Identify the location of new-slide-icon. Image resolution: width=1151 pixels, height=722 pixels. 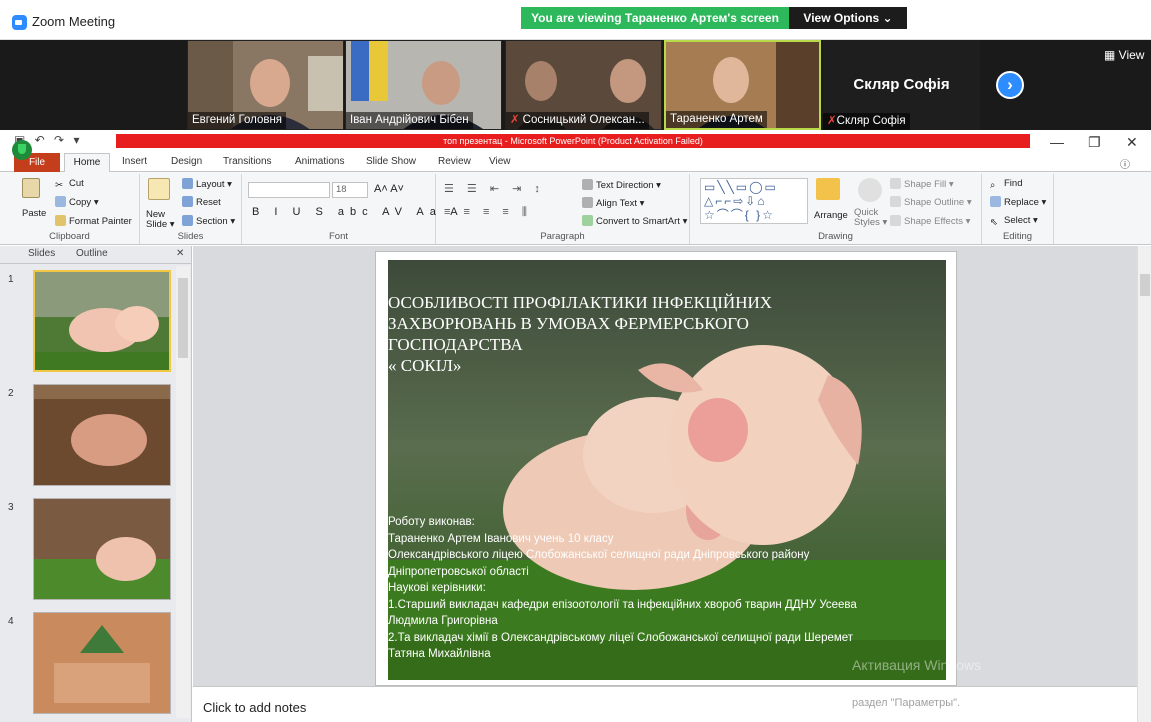
(159, 189).